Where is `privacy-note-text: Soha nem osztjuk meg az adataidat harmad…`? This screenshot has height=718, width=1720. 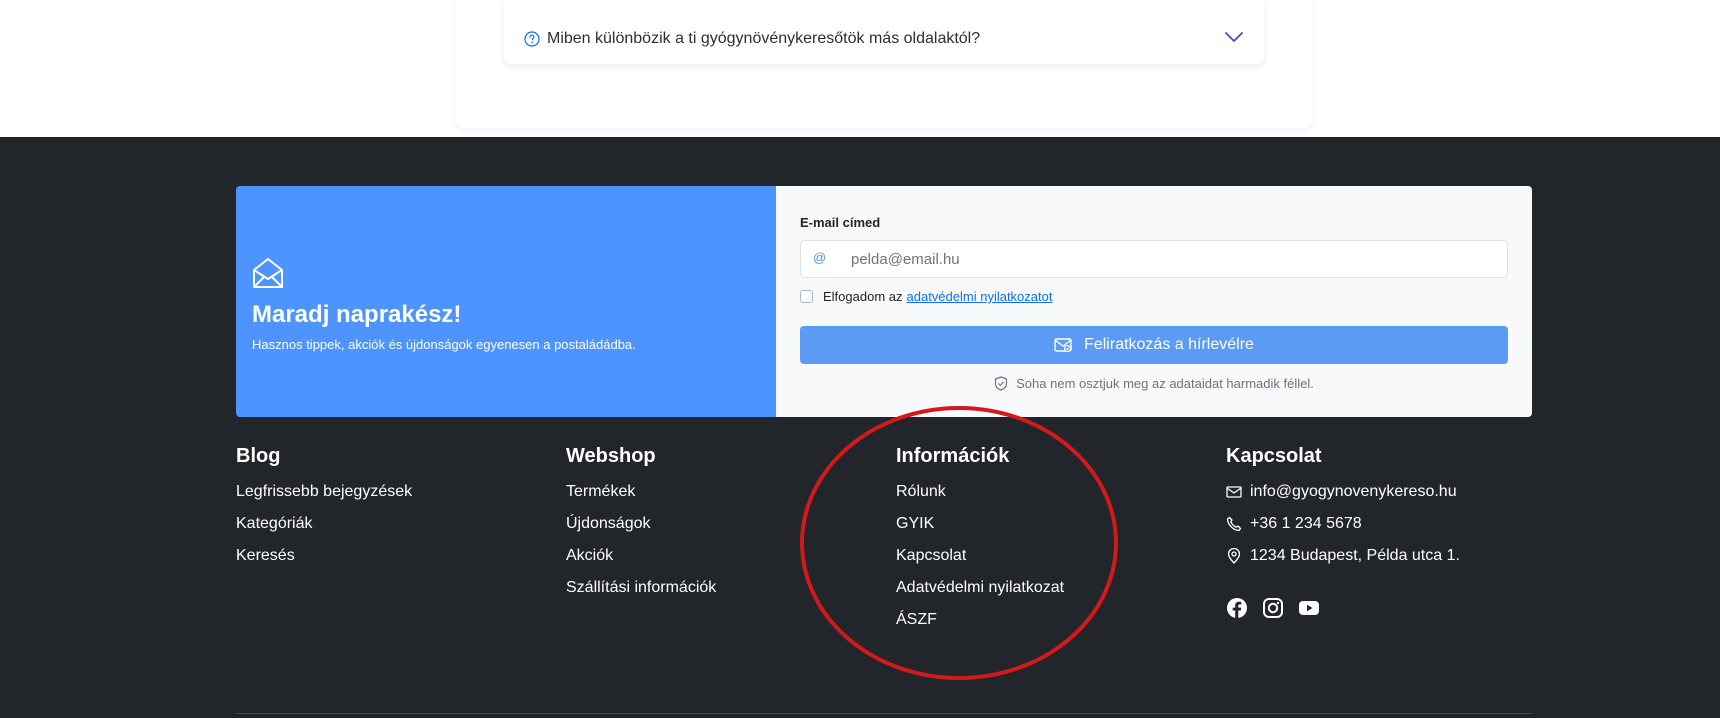
privacy-note-text: Soha nem osztjuk meg az adataidat harmad… is located at coordinates (1165, 383).